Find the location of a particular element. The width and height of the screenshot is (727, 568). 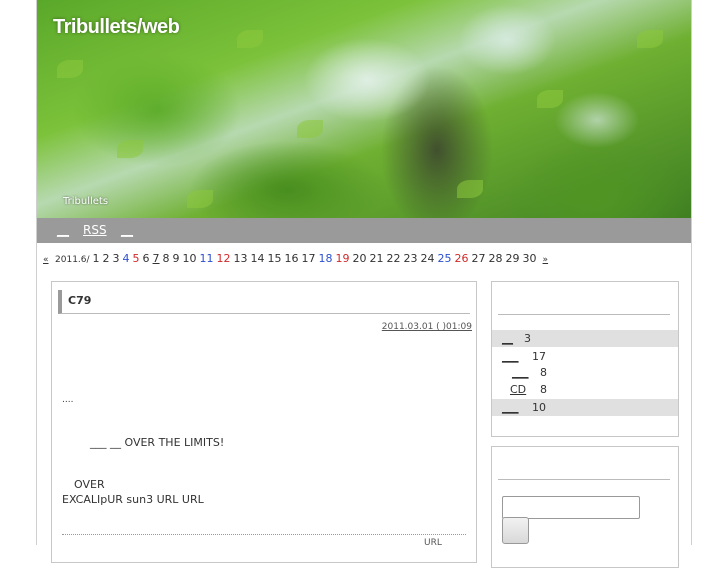

calendar-day: 18 is located at coordinates (326, 258).